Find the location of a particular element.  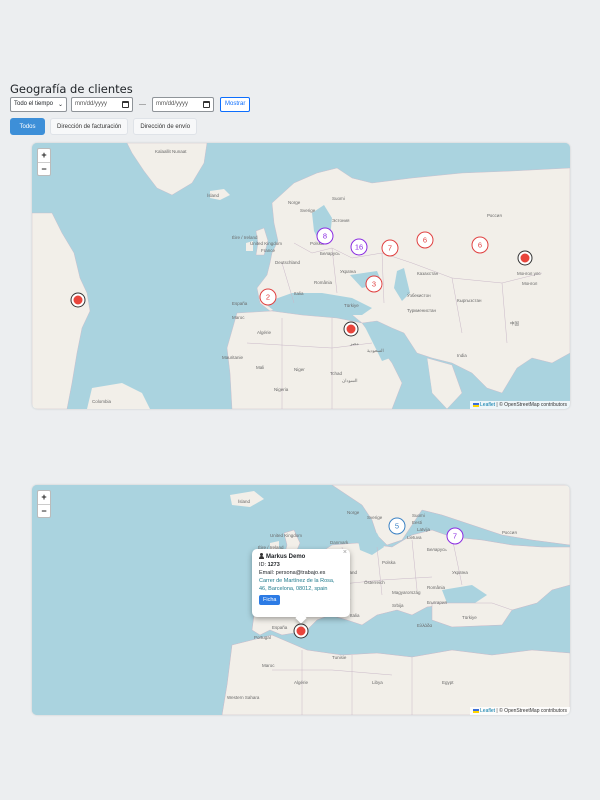

map-label: Kalaallit Nunaat is located at coordinates (171, 151).